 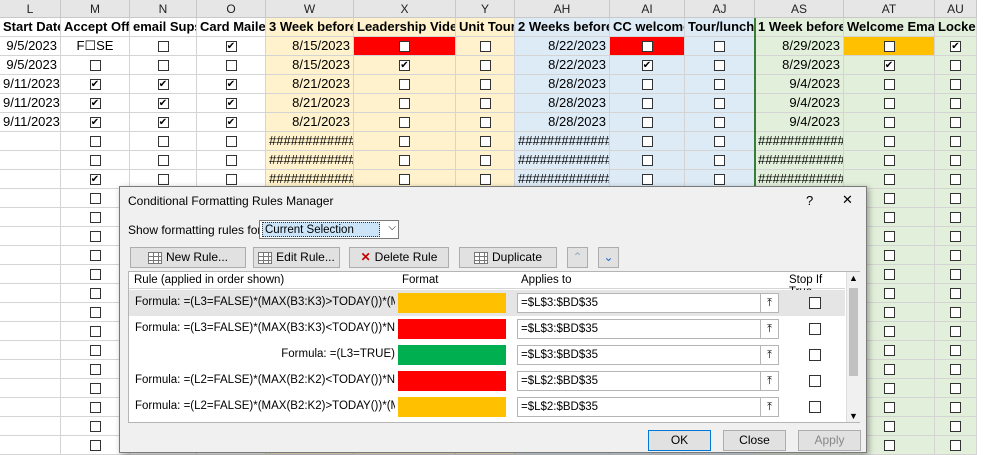 I want to click on table-cell: 9/4/2023, so click(x=799, y=122).